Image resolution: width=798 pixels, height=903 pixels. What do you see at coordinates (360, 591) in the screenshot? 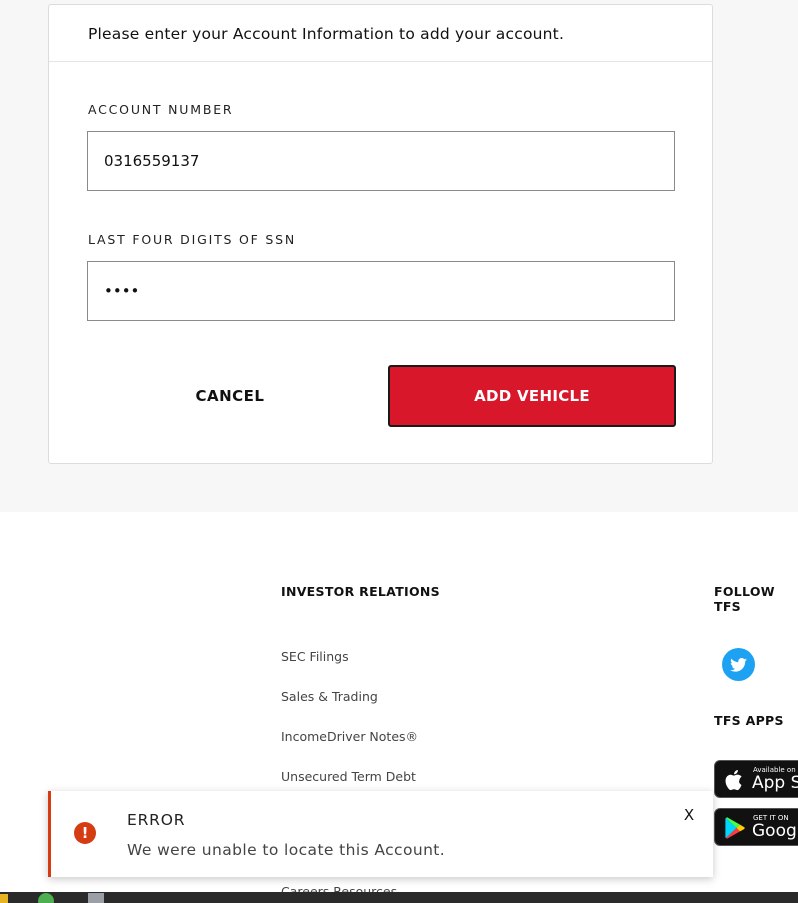
I see `investor-relations-heading: INVESTOR RELATIONS` at bounding box center [360, 591].